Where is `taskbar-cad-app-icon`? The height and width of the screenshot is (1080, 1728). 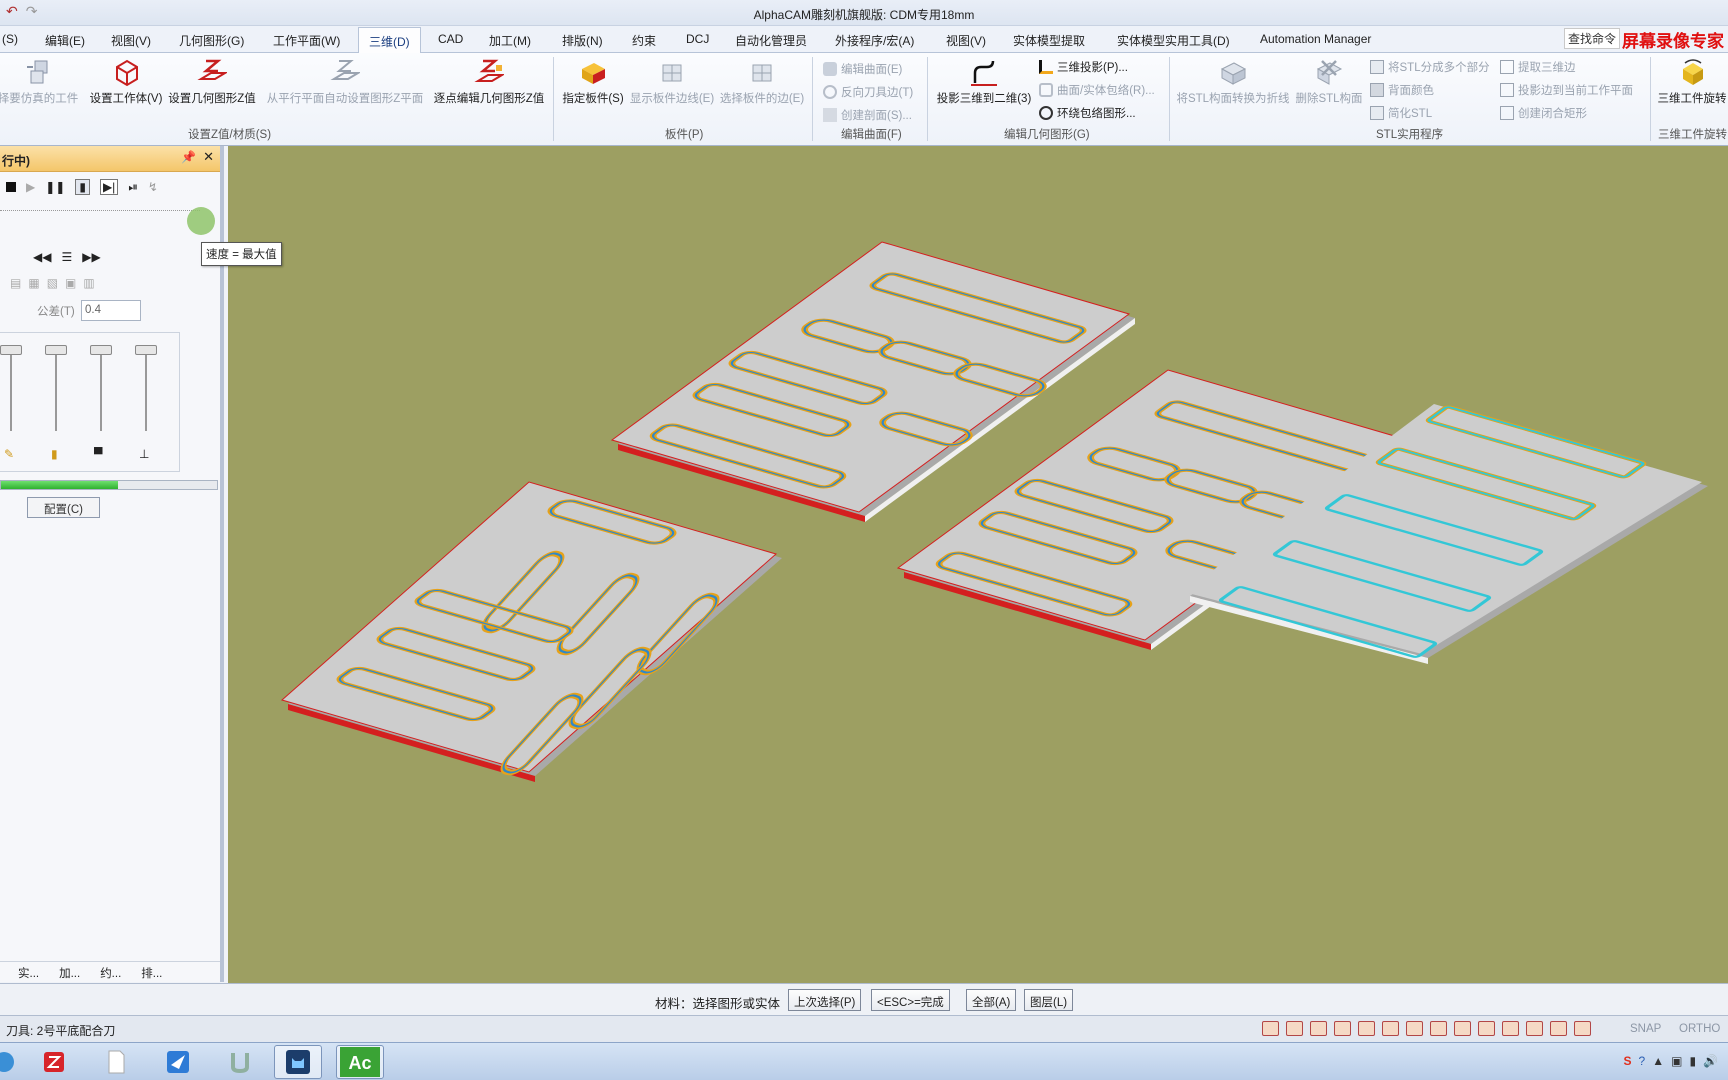
taskbar-cad-app-icon is located at coordinates (54, 1062).